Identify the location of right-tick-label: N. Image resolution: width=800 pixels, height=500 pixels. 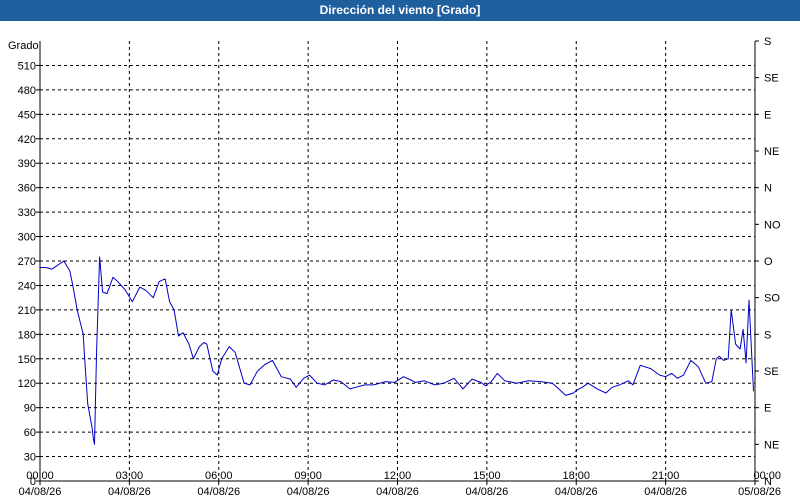
(768, 189).